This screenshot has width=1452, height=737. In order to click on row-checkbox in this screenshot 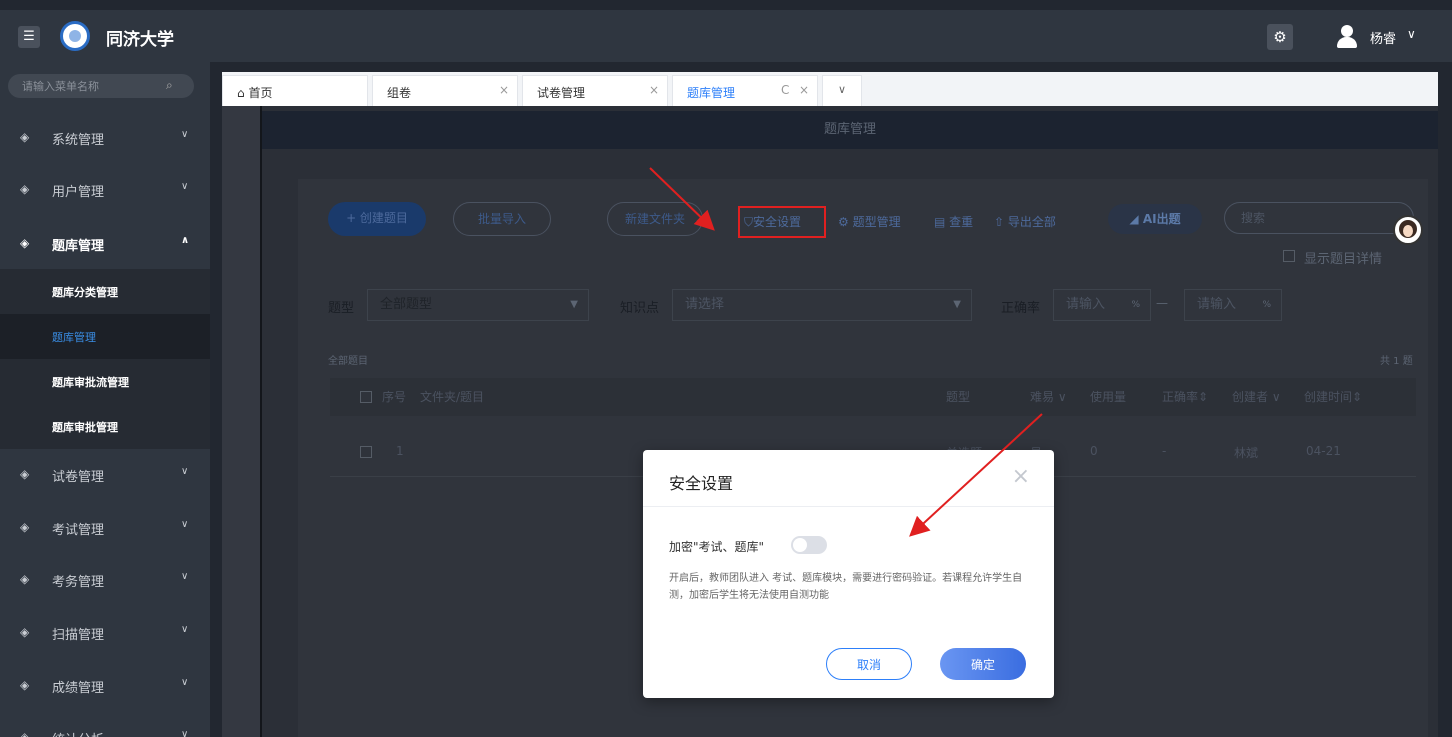, I will do `click(366, 452)`.